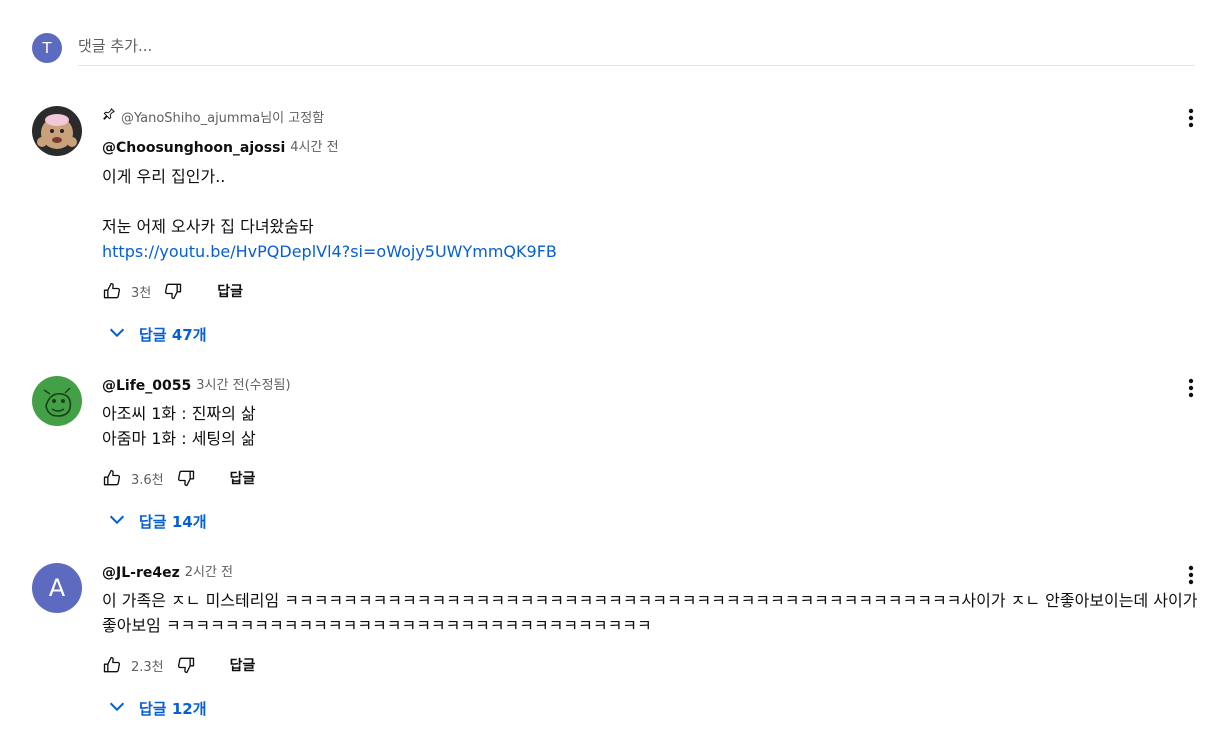  Describe the element at coordinates (47, 48) in the screenshot. I see `user-avatar: T` at that location.